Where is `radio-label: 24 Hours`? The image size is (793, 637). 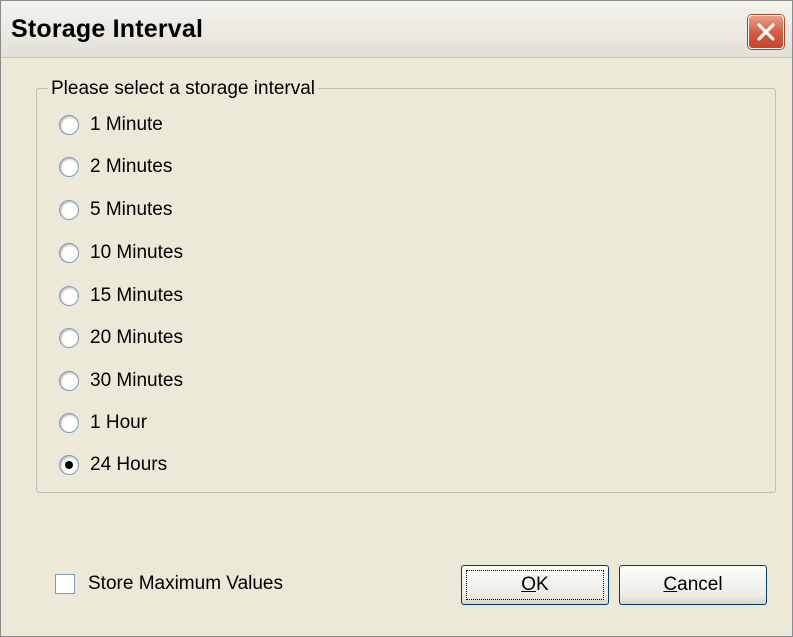
radio-label: 24 Hours is located at coordinates (129, 464).